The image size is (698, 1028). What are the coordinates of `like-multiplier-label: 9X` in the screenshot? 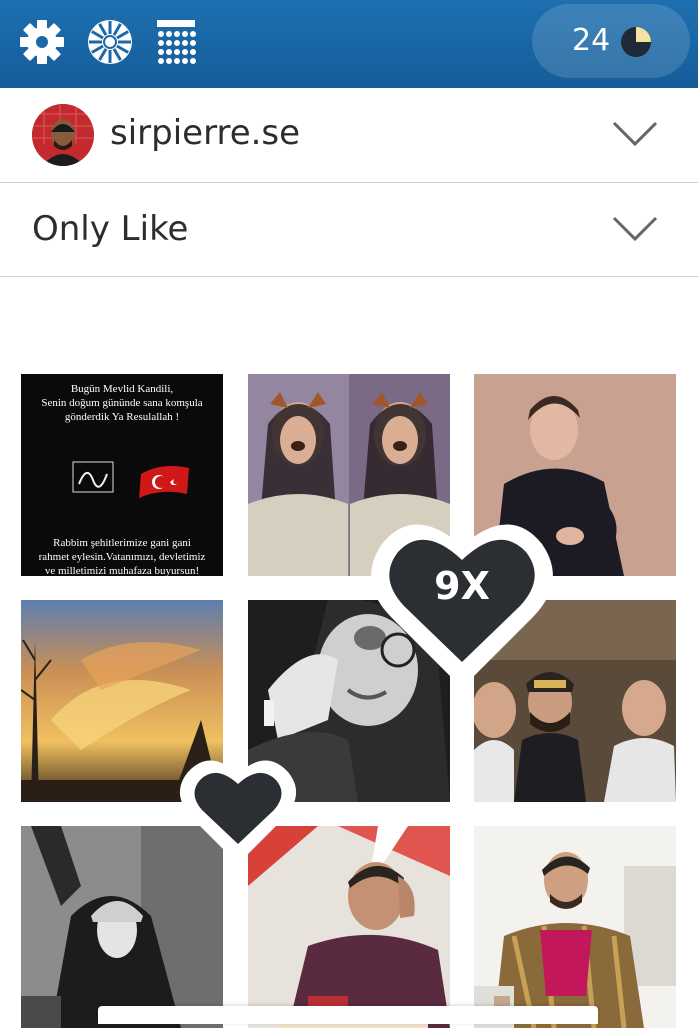 It's located at (462, 586).